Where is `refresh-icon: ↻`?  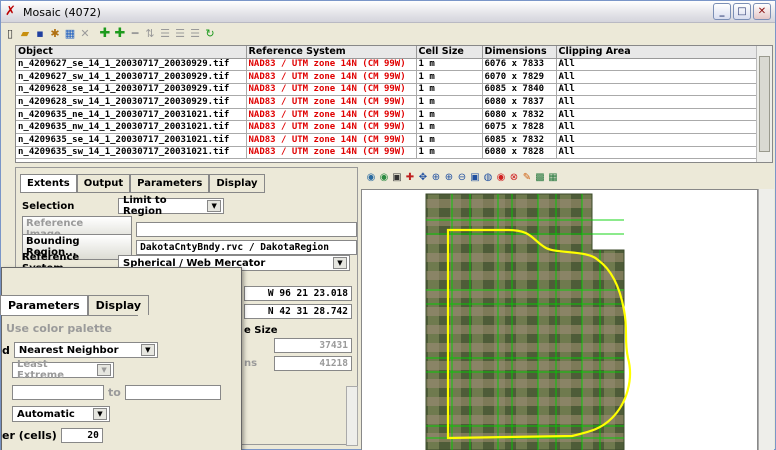 refresh-icon: ↻ is located at coordinates (210, 34).